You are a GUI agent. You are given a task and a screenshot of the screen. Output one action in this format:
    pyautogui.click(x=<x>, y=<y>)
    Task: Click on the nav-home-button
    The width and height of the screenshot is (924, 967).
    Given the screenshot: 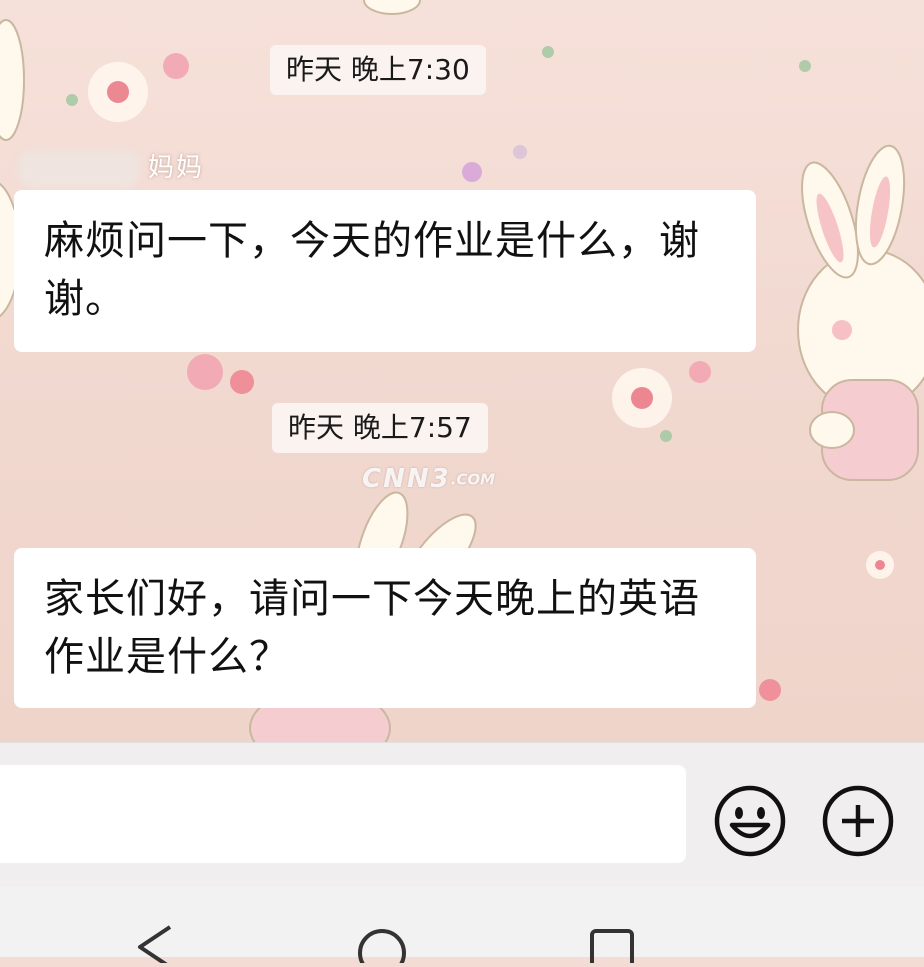 What is the action you would take?
    pyautogui.click(x=382, y=945)
    